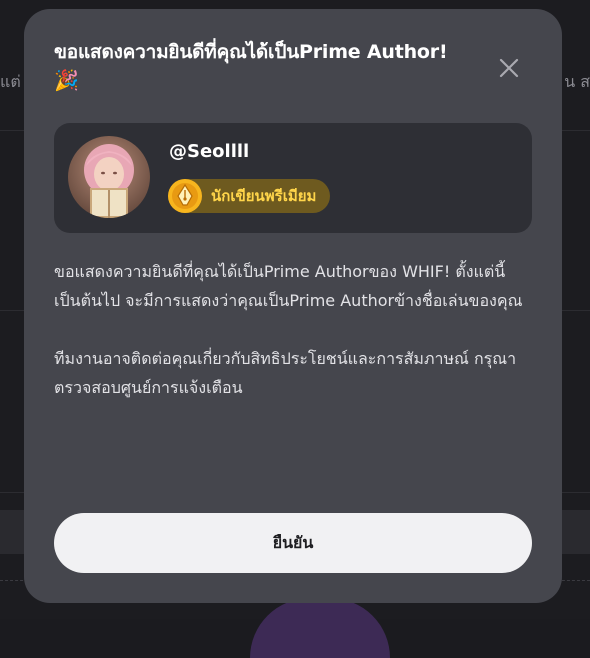 This screenshot has height=658, width=590. Describe the element at coordinates (293, 178) in the screenshot. I see `profile-card: @Seollll นักเขียนพรีเมียม` at that location.